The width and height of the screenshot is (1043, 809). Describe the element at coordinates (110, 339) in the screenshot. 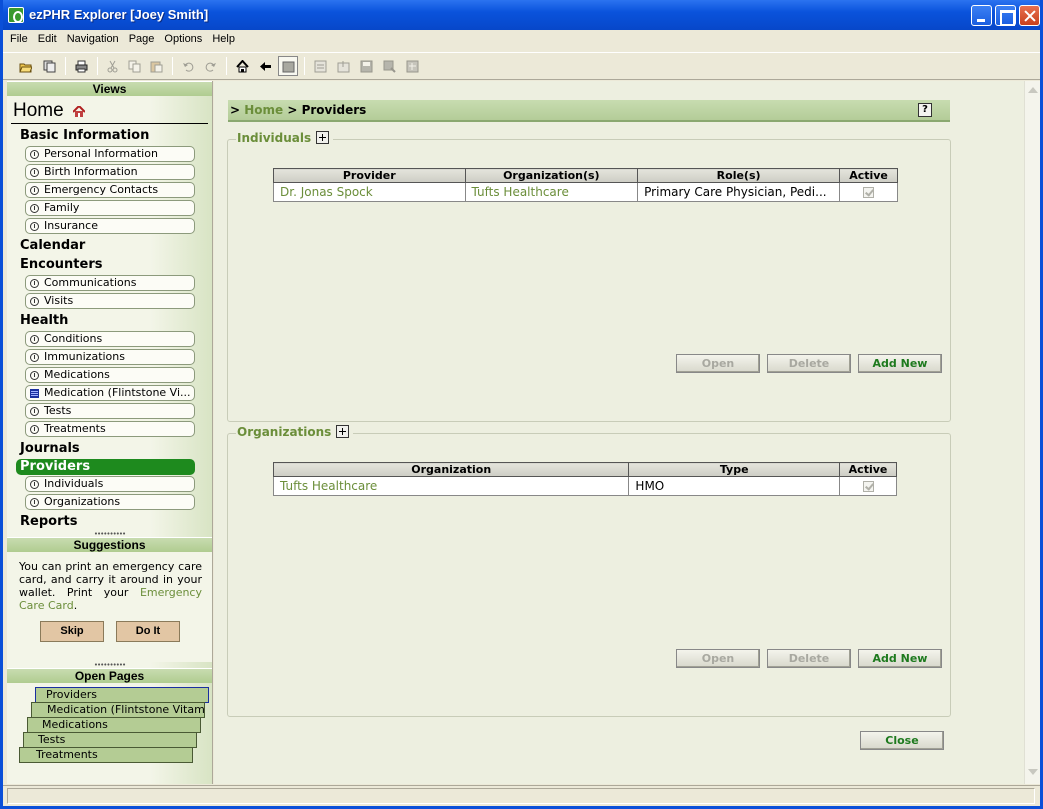

I see `sidebar-item-conditions: Conditions` at that location.